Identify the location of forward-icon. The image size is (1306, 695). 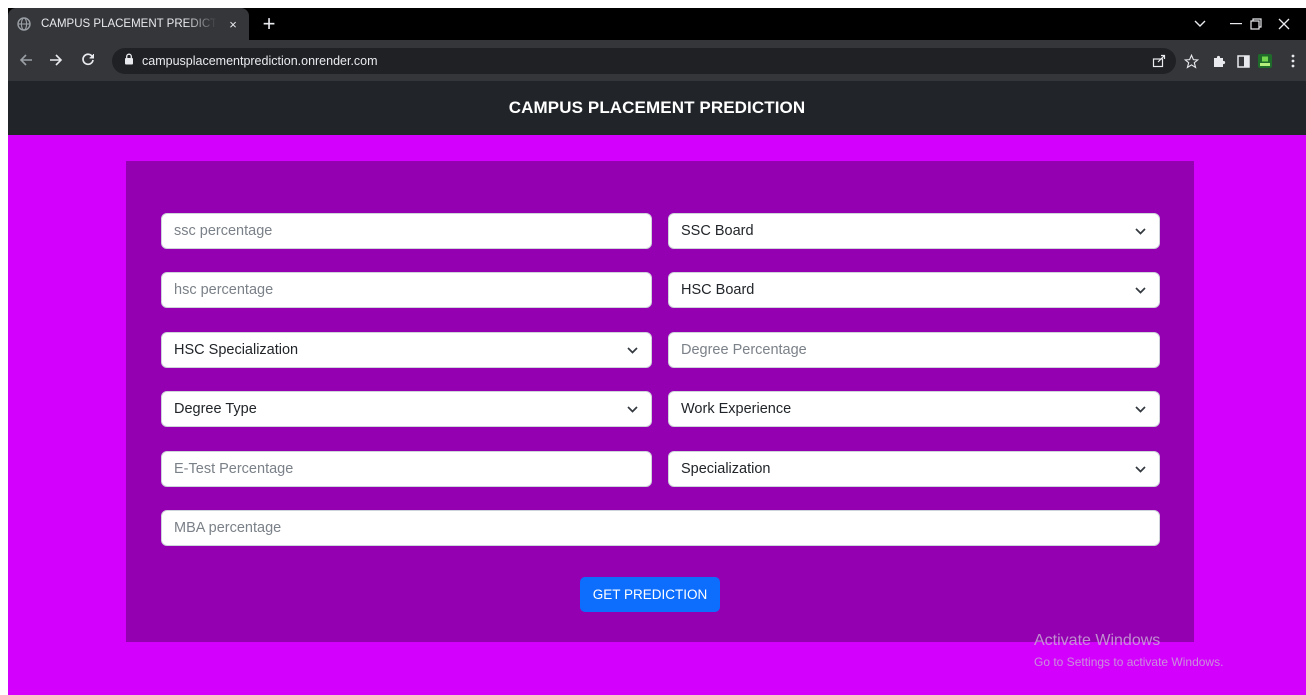
(56, 60).